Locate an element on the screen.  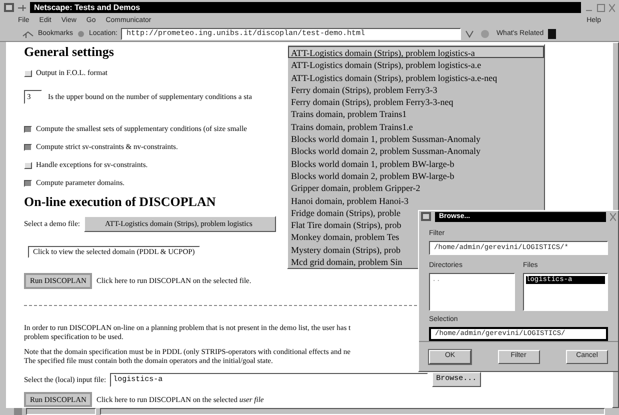
dropdown-item: Blocks world domain 1, problem BW-large-b is located at coordinates (416, 162).